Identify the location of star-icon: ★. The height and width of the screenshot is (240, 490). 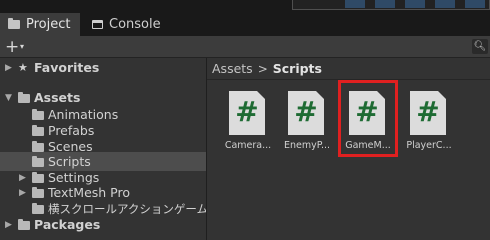
(23, 67).